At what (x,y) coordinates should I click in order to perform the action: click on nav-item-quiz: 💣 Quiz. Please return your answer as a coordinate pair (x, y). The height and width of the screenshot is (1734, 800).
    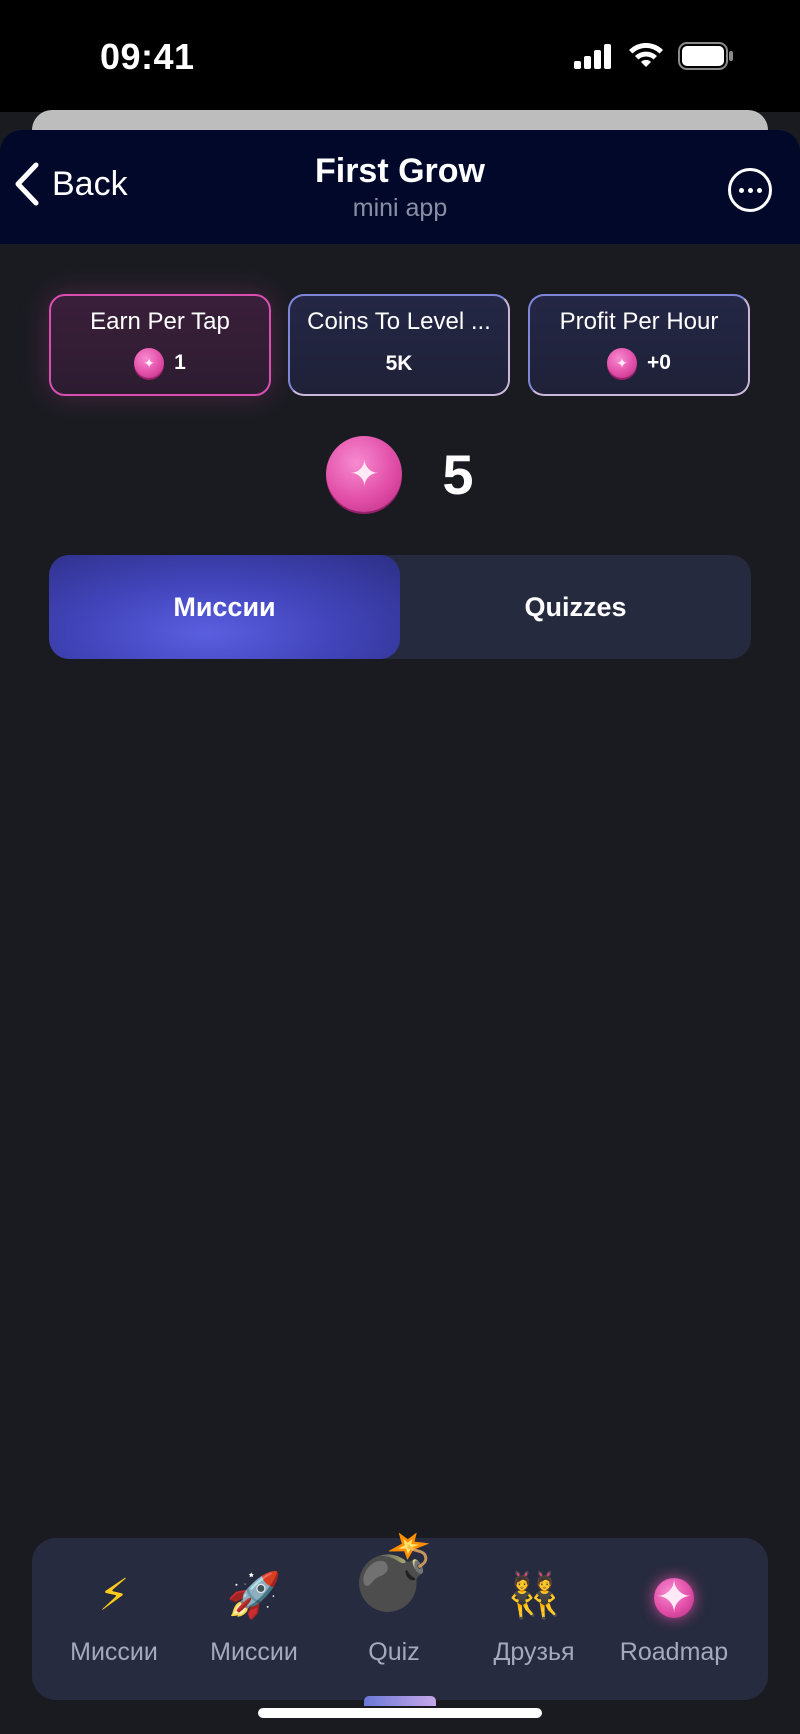
    Looking at the image, I should click on (394, 1616).